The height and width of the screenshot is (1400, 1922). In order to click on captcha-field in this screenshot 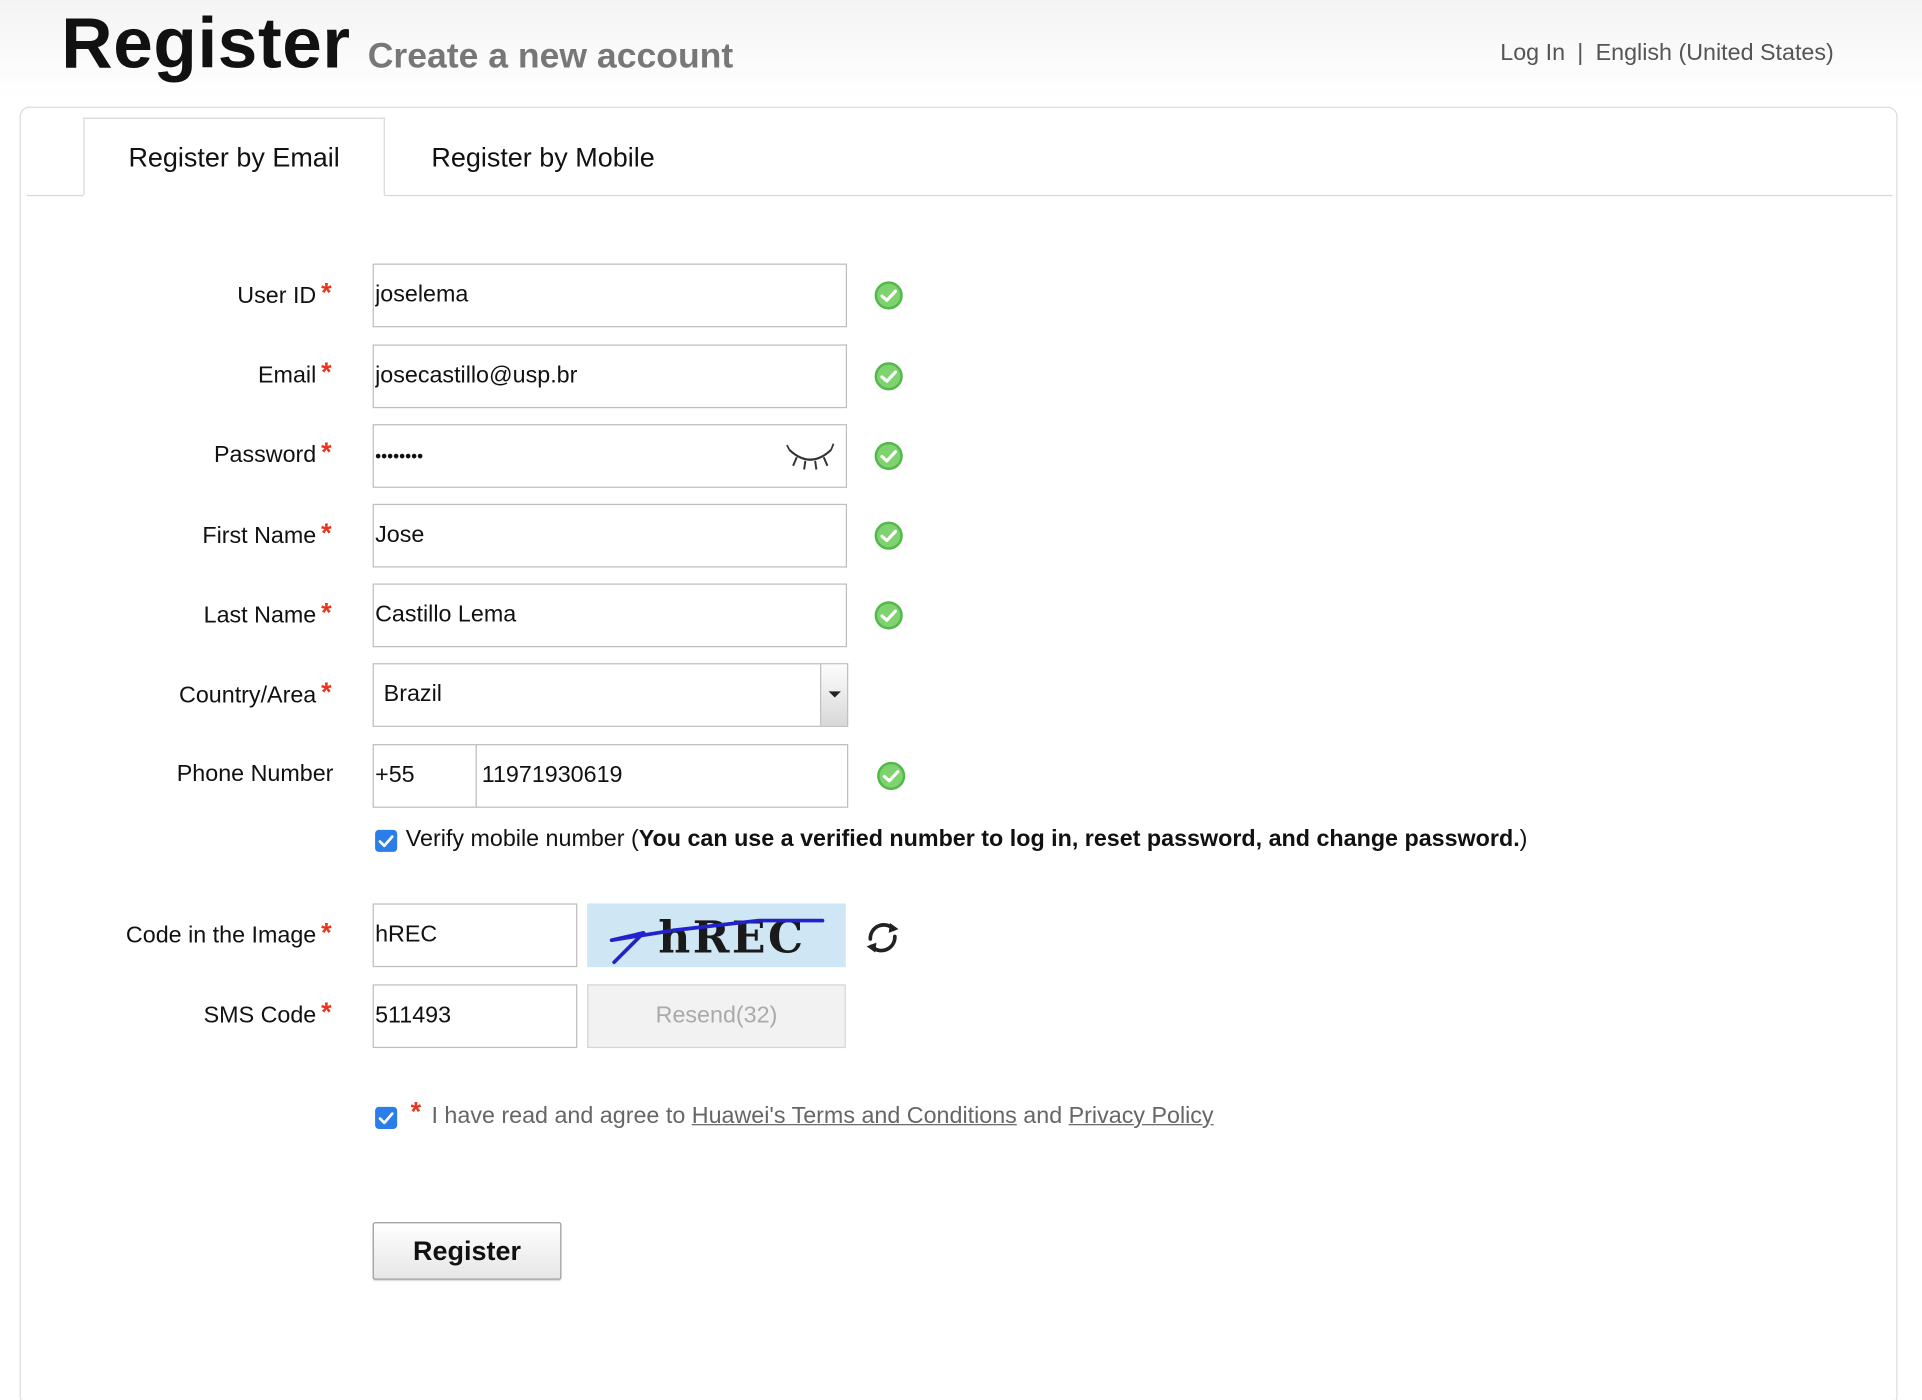, I will do `click(475, 935)`.